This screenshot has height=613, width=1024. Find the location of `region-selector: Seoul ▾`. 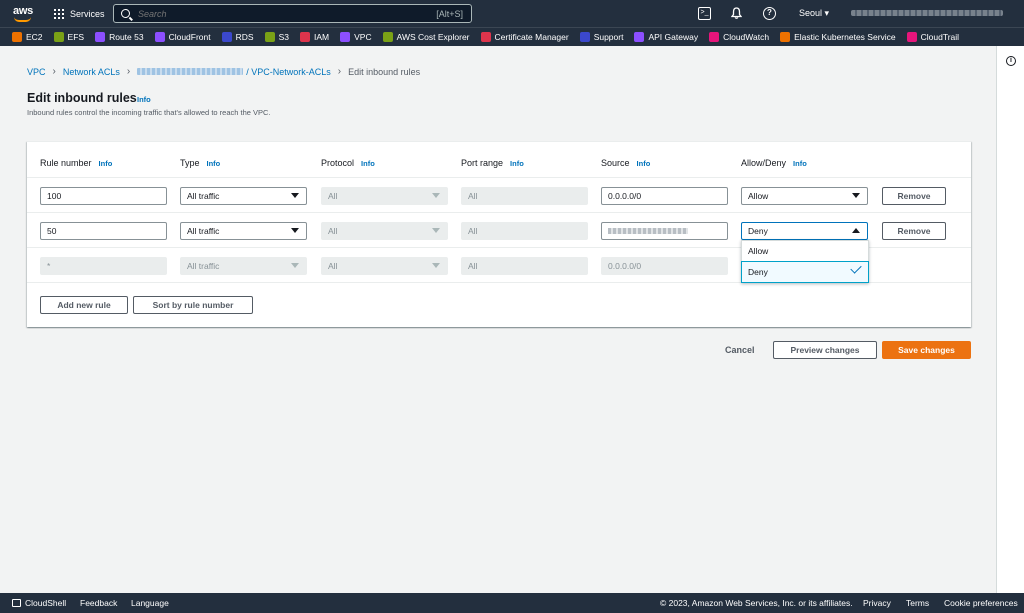

region-selector: Seoul ▾ is located at coordinates (814, 13).